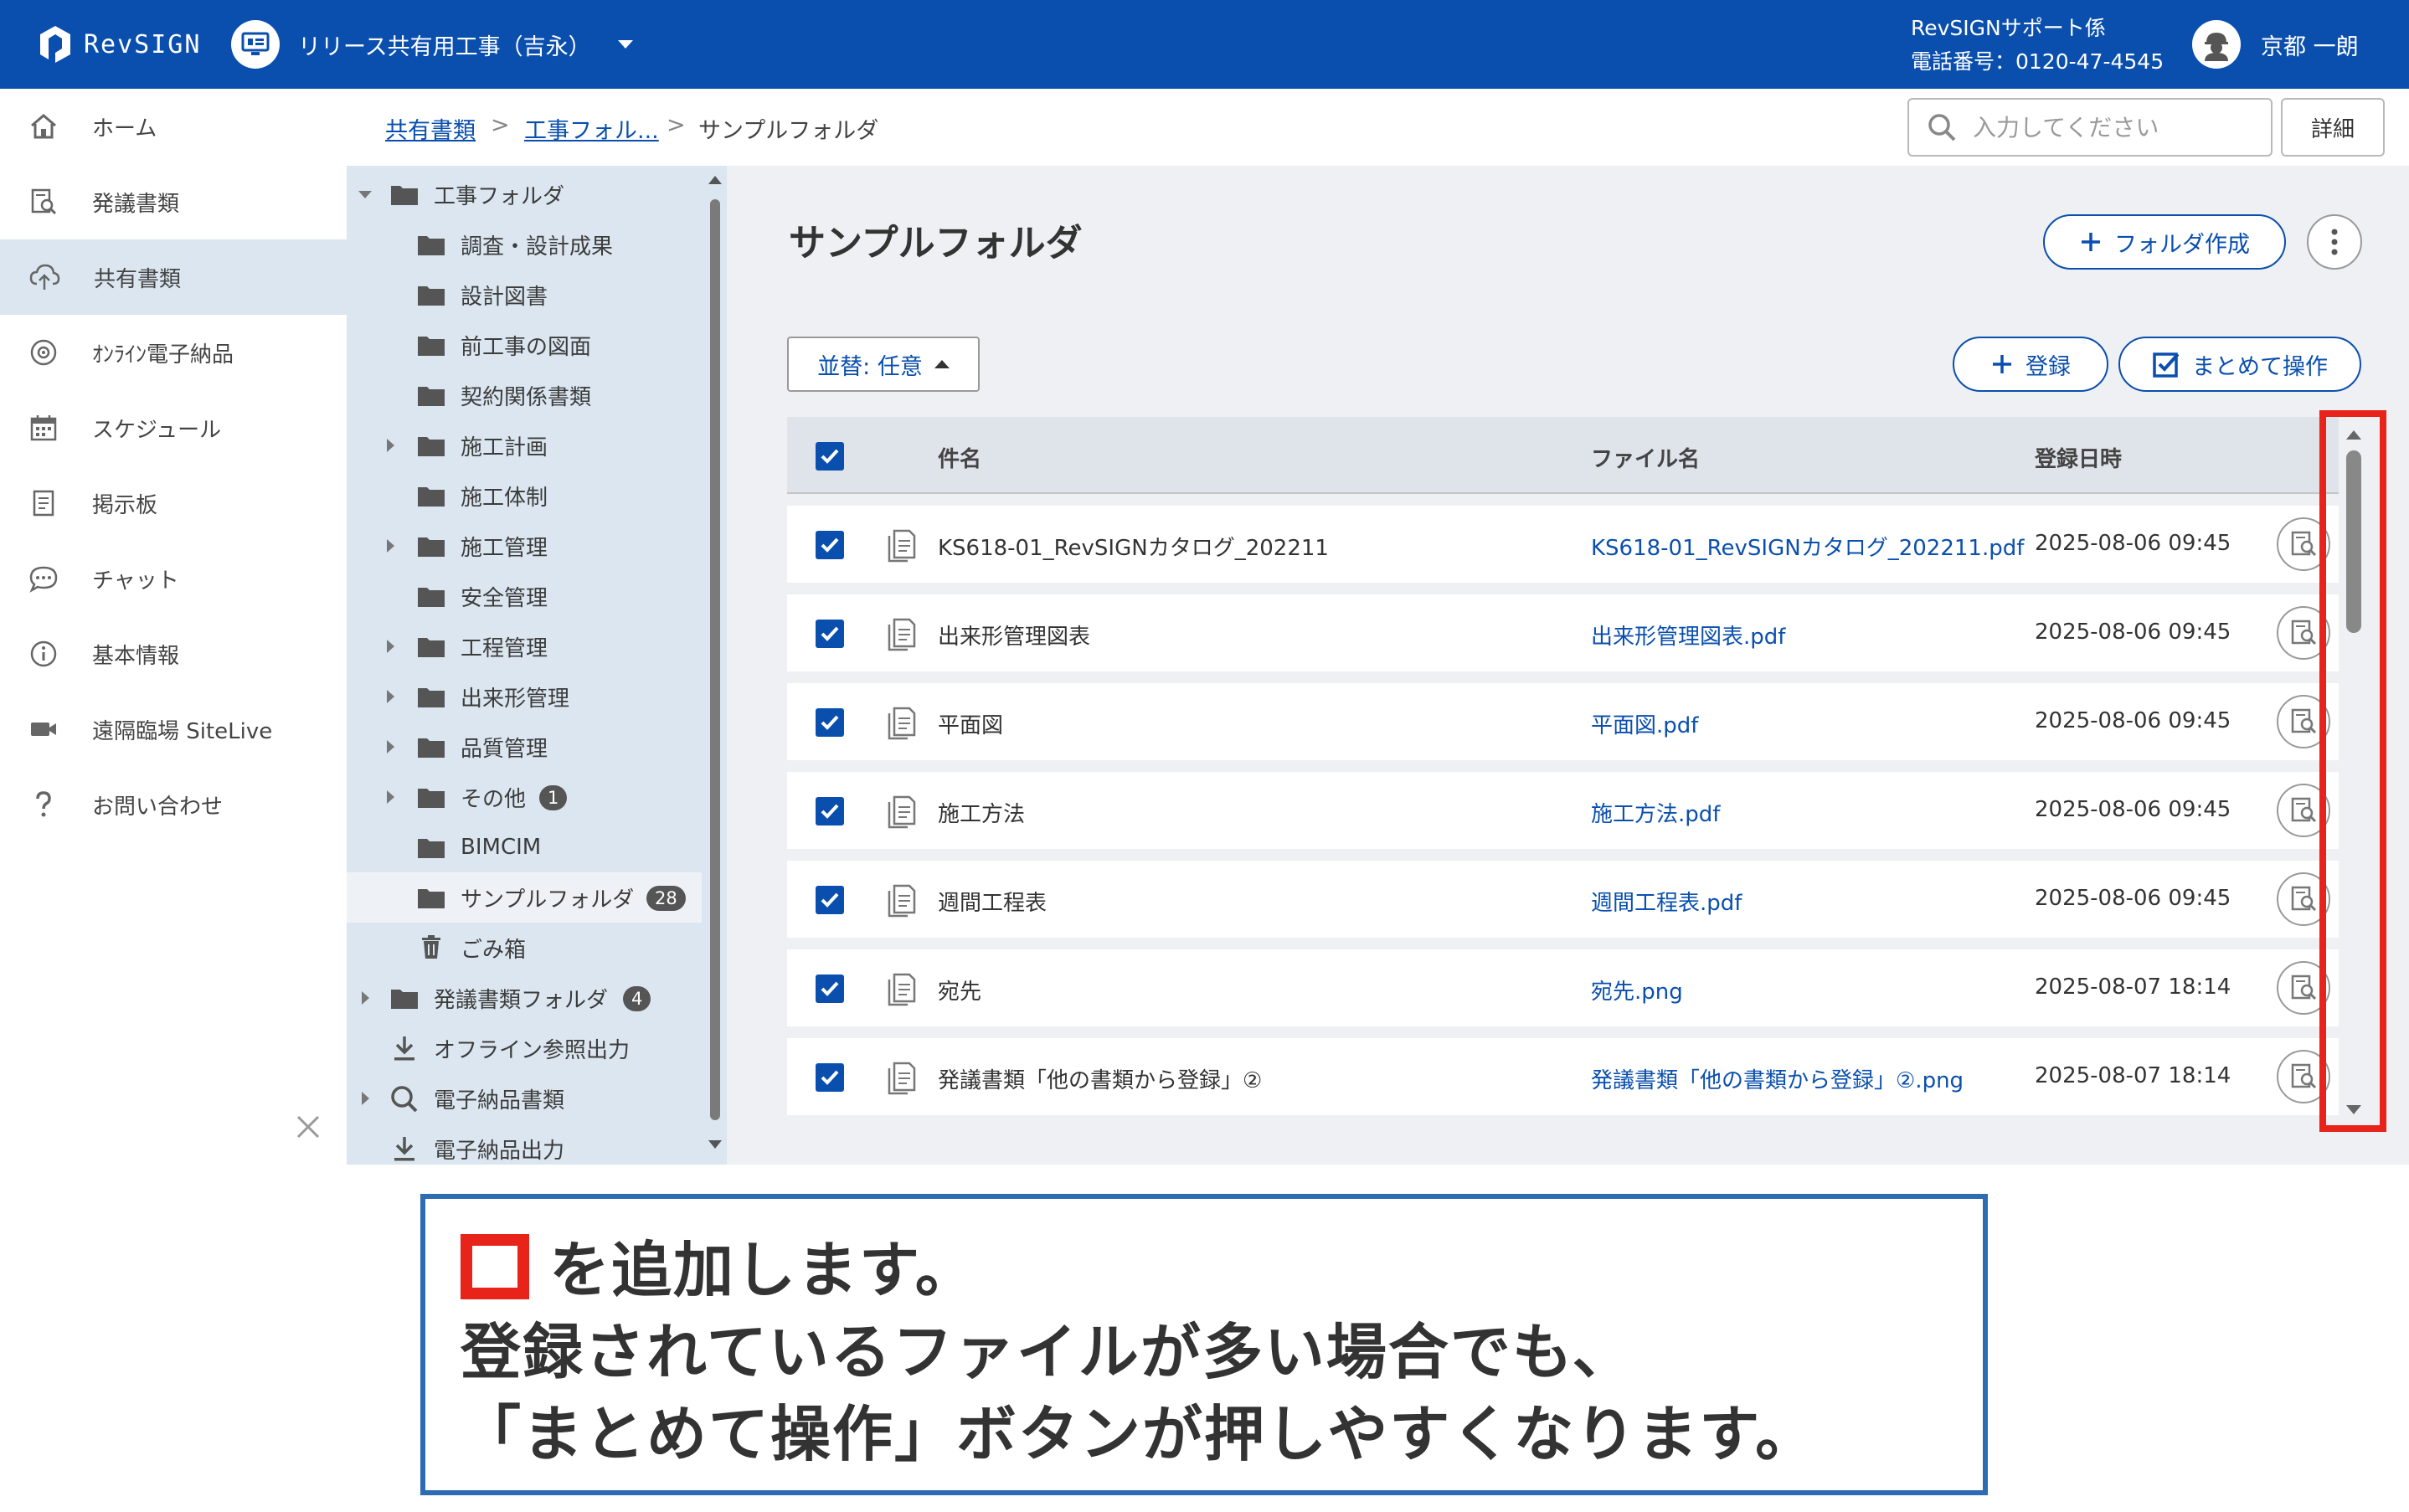  I want to click on sidebar-item-schedule: スケジュール, so click(174, 427).